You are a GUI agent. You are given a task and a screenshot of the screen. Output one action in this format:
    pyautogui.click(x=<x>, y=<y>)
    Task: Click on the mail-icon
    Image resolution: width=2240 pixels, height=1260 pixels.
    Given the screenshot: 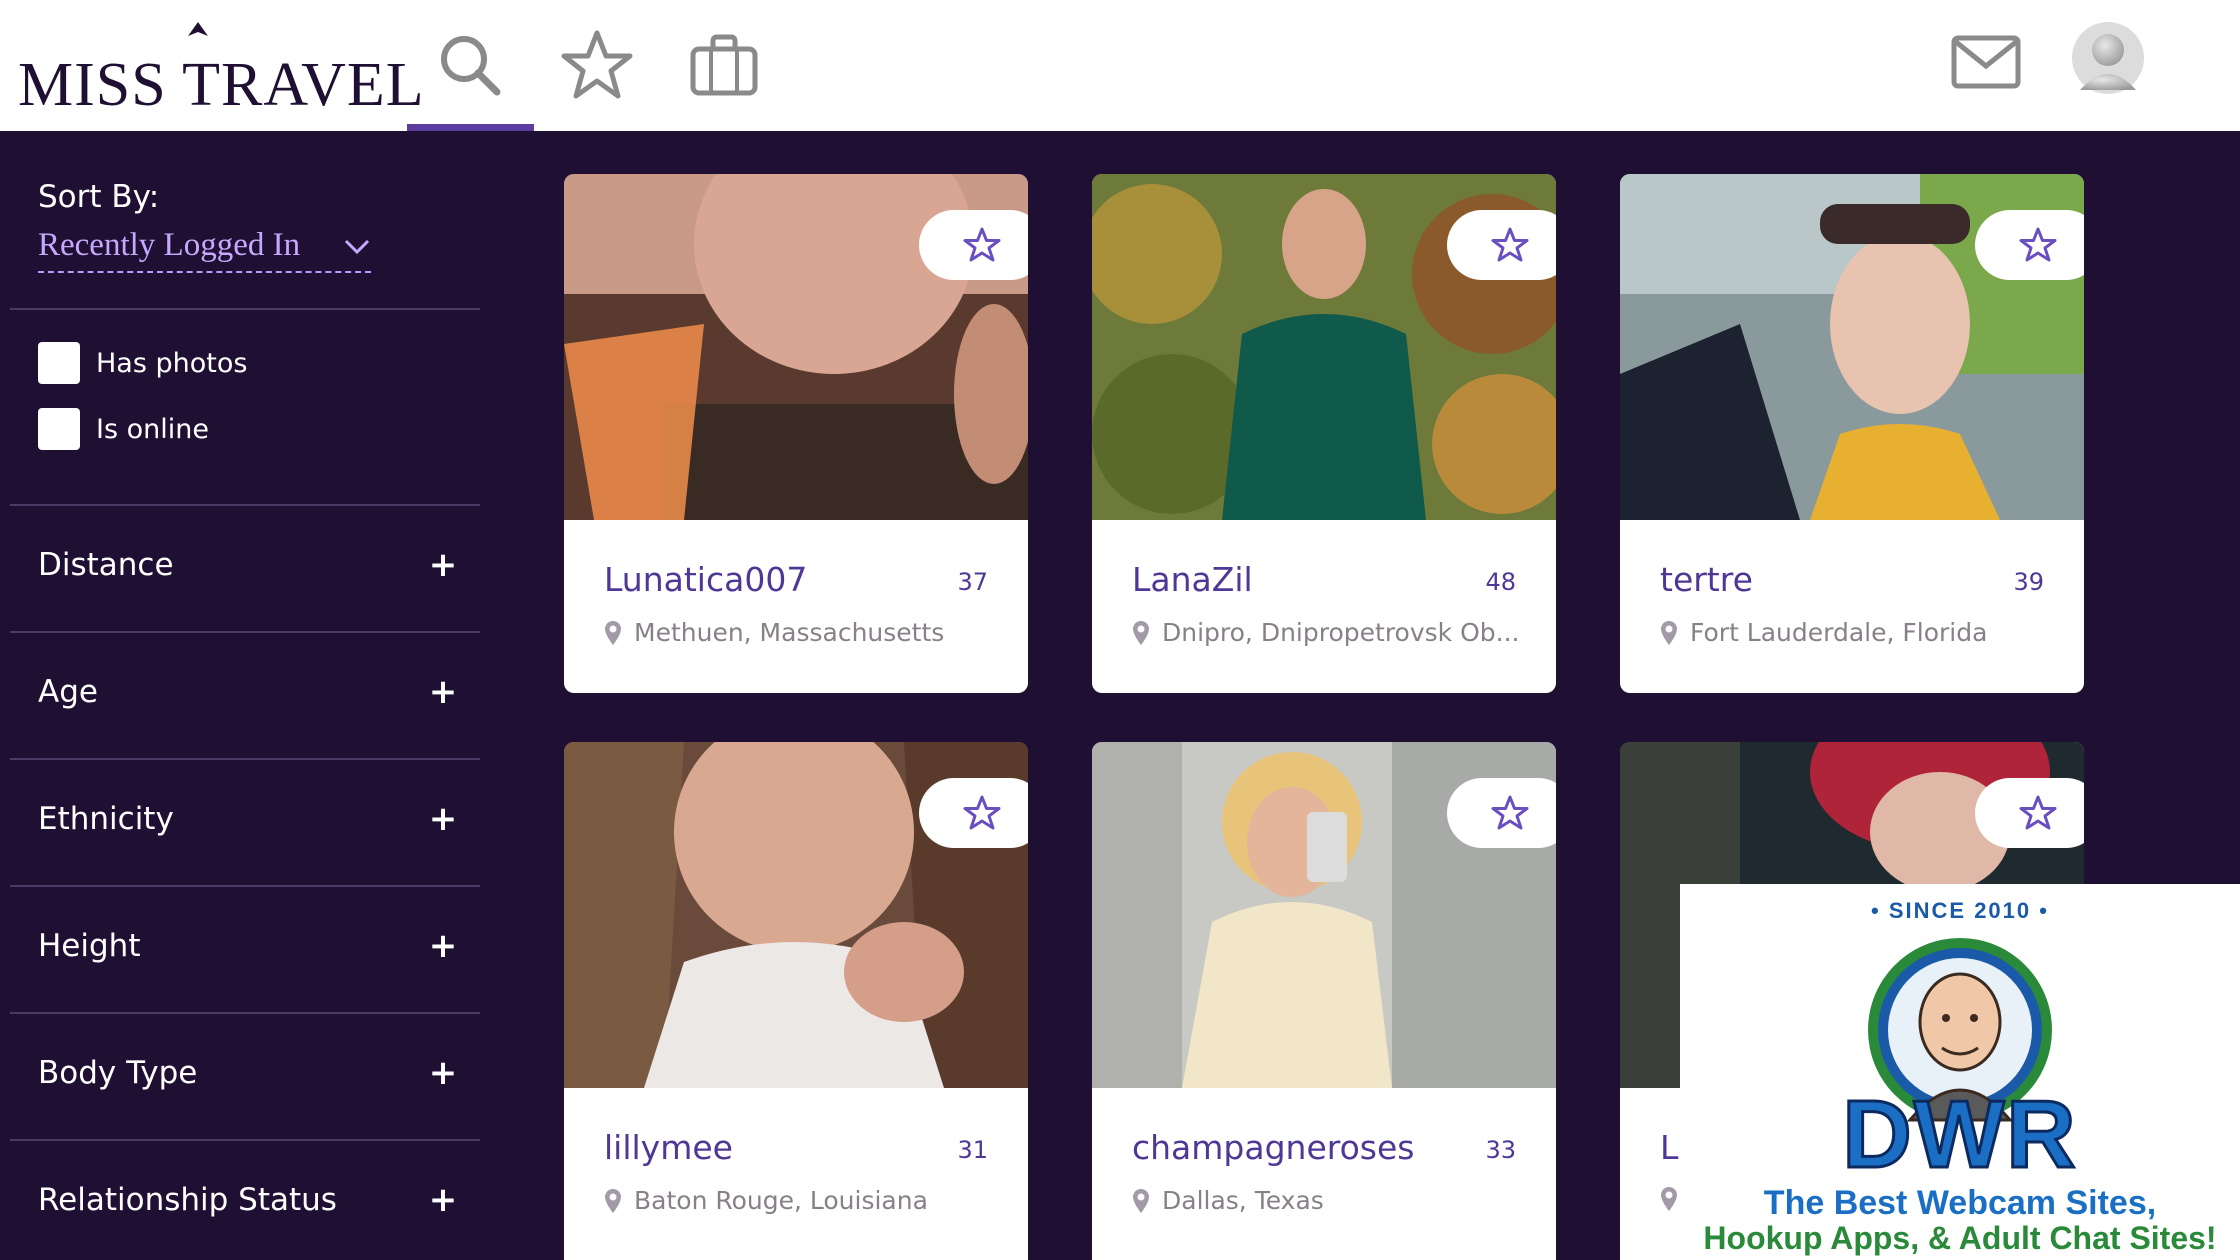 What is the action you would take?
    pyautogui.click(x=1986, y=62)
    